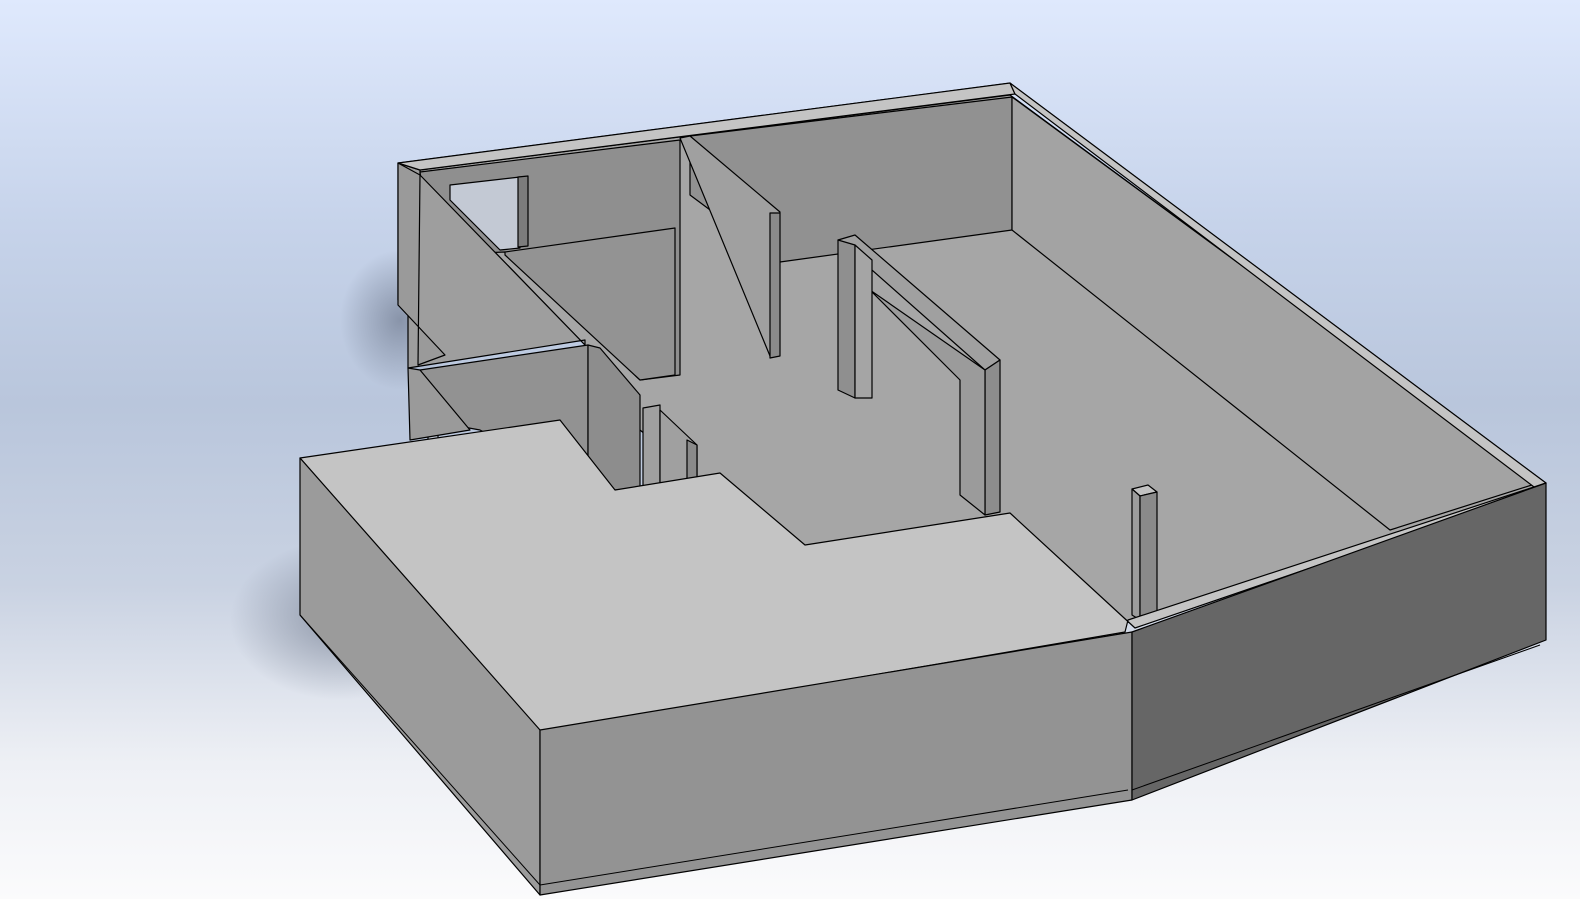 The width and height of the screenshot is (1580, 899). What do you see at coordinates (863, 321) in the screenshot?
I see `central-column-inner` at bounding box center [863, 321].